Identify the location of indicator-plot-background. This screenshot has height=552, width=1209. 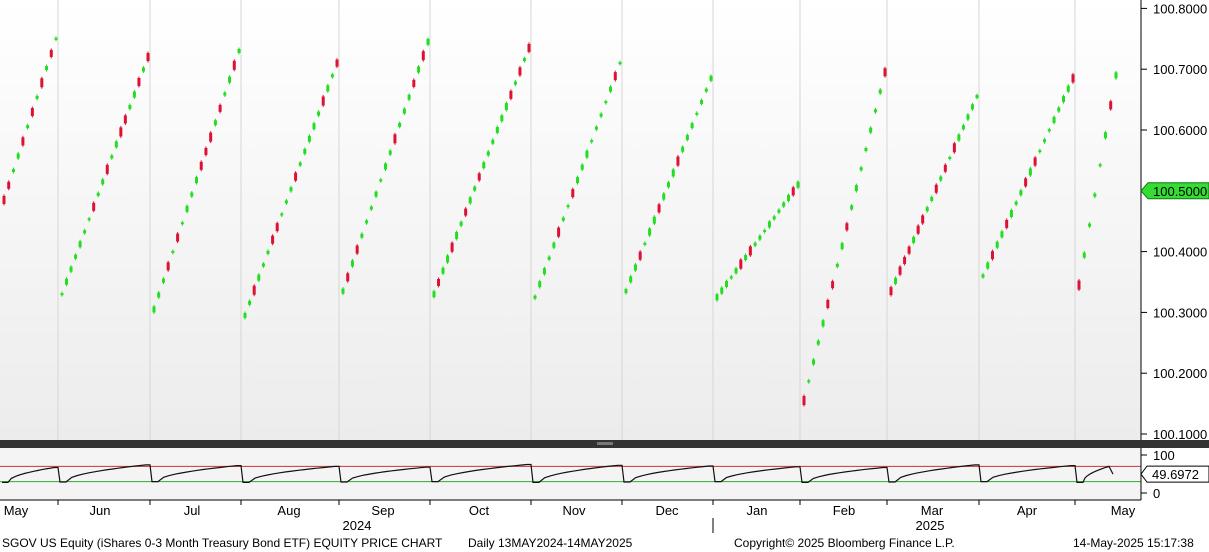
(570, 474).